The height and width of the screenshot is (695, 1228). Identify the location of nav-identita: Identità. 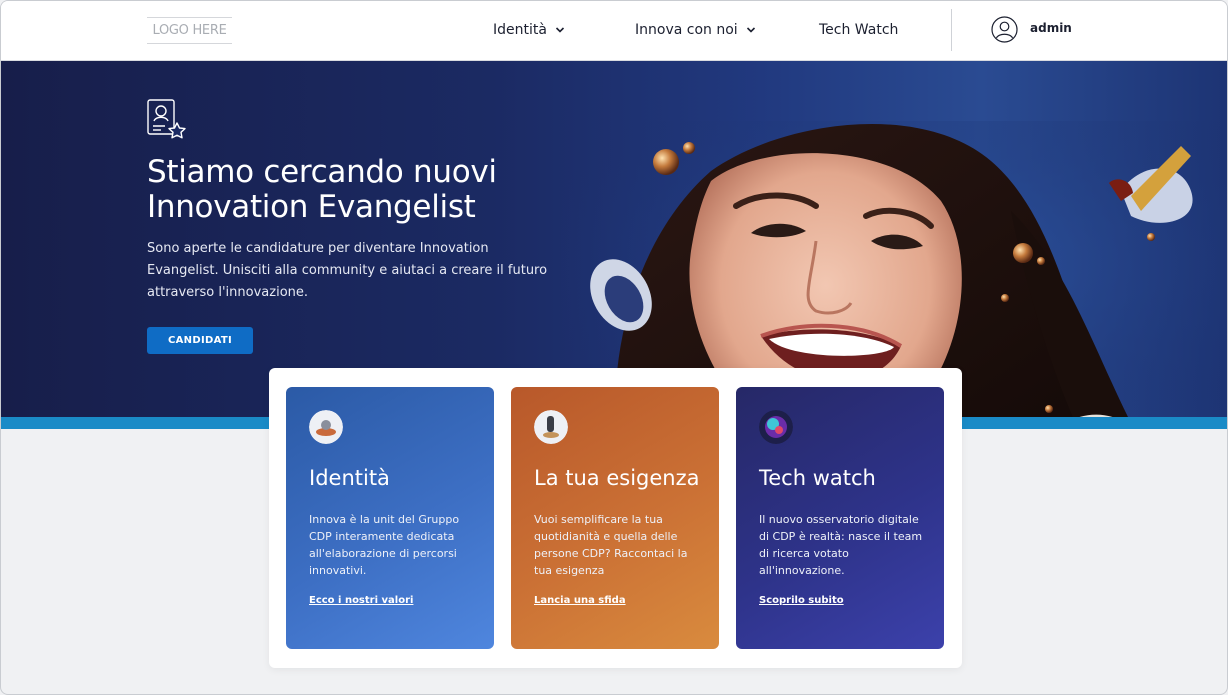
(529, 30).